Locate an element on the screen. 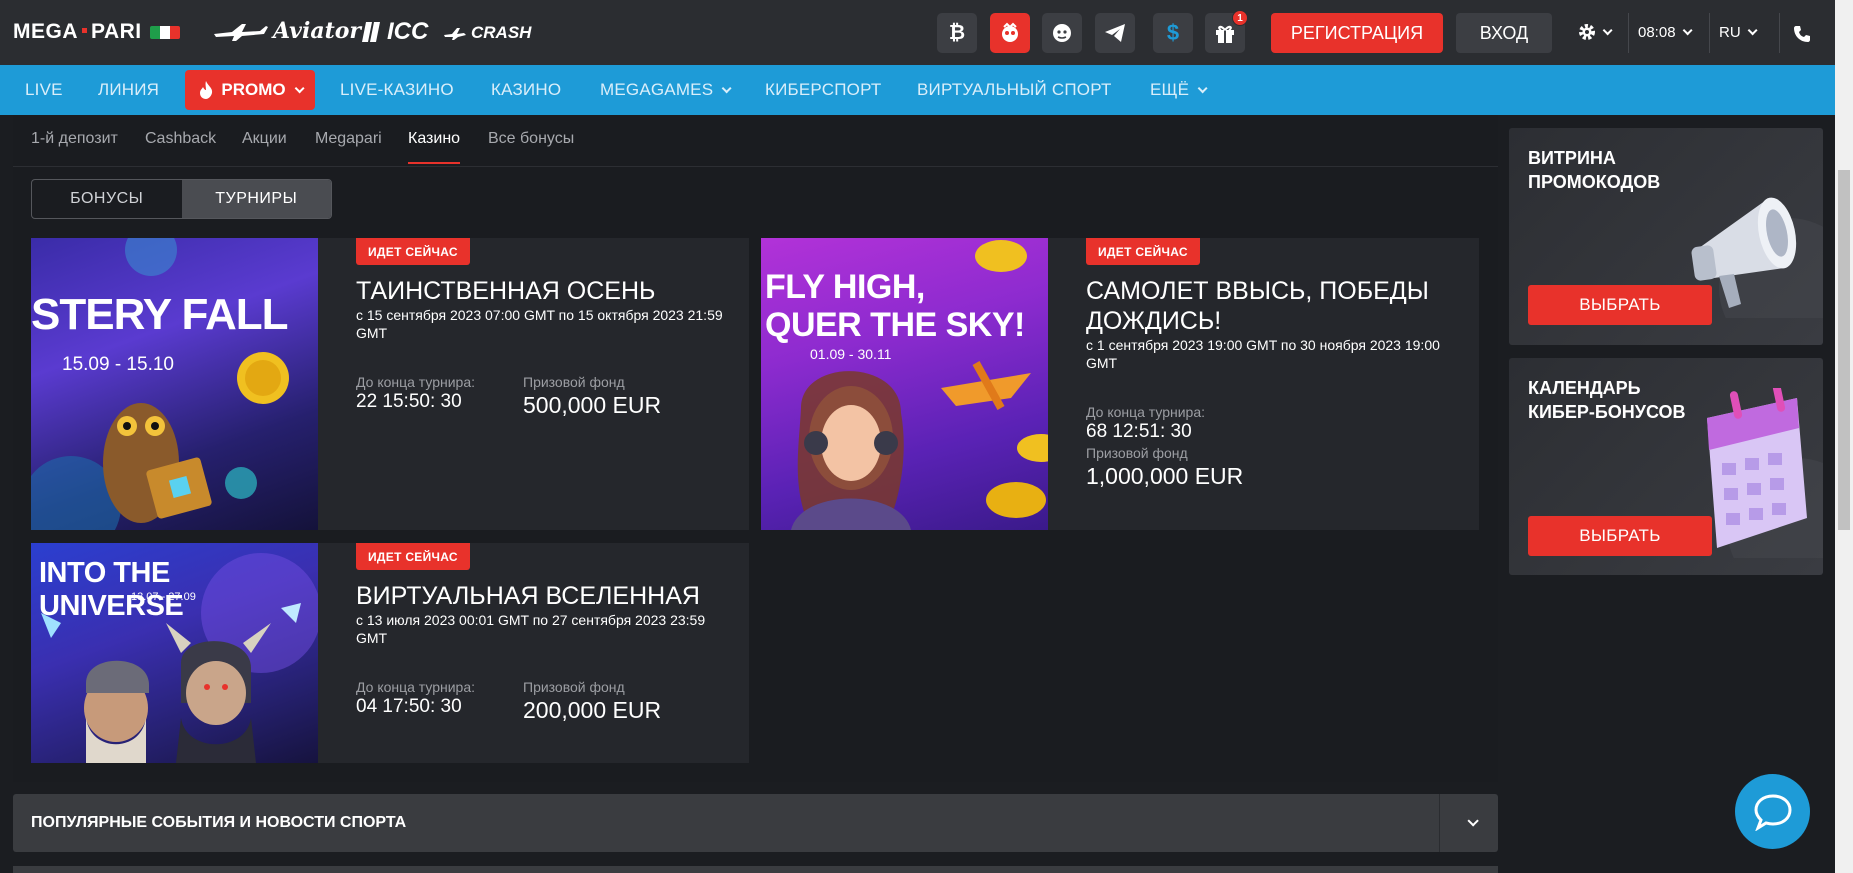 The image size is (1853, 873). poker-button is located at coordinates (1062, 33).